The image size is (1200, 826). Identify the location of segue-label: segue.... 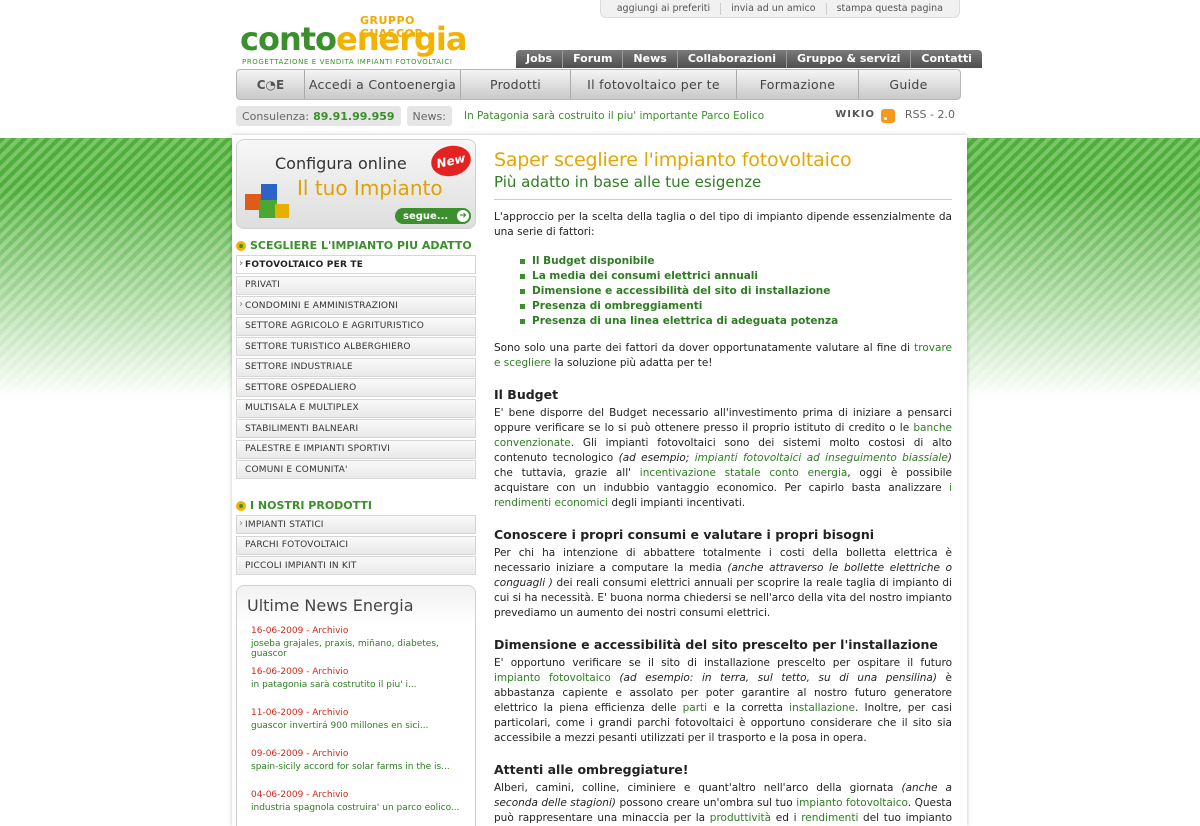
(426, 216).